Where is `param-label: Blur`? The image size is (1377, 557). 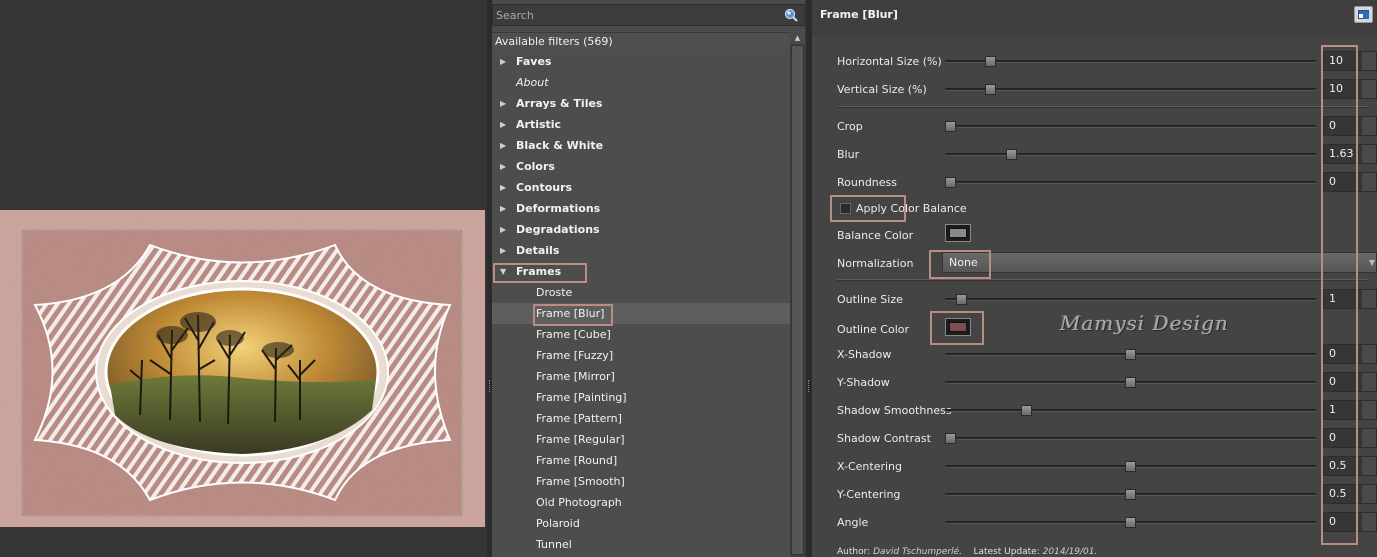 param-label: Blur is located at coordinates (848, 154).